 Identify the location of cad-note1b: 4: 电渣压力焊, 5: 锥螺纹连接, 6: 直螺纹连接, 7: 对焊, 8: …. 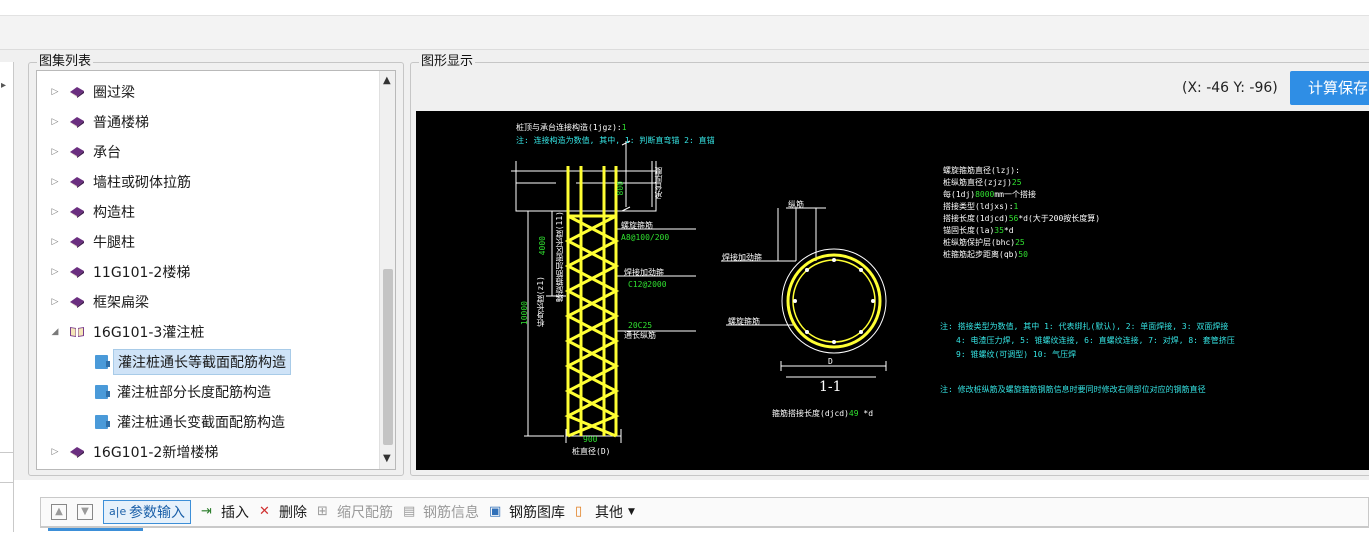
(1095, 340).